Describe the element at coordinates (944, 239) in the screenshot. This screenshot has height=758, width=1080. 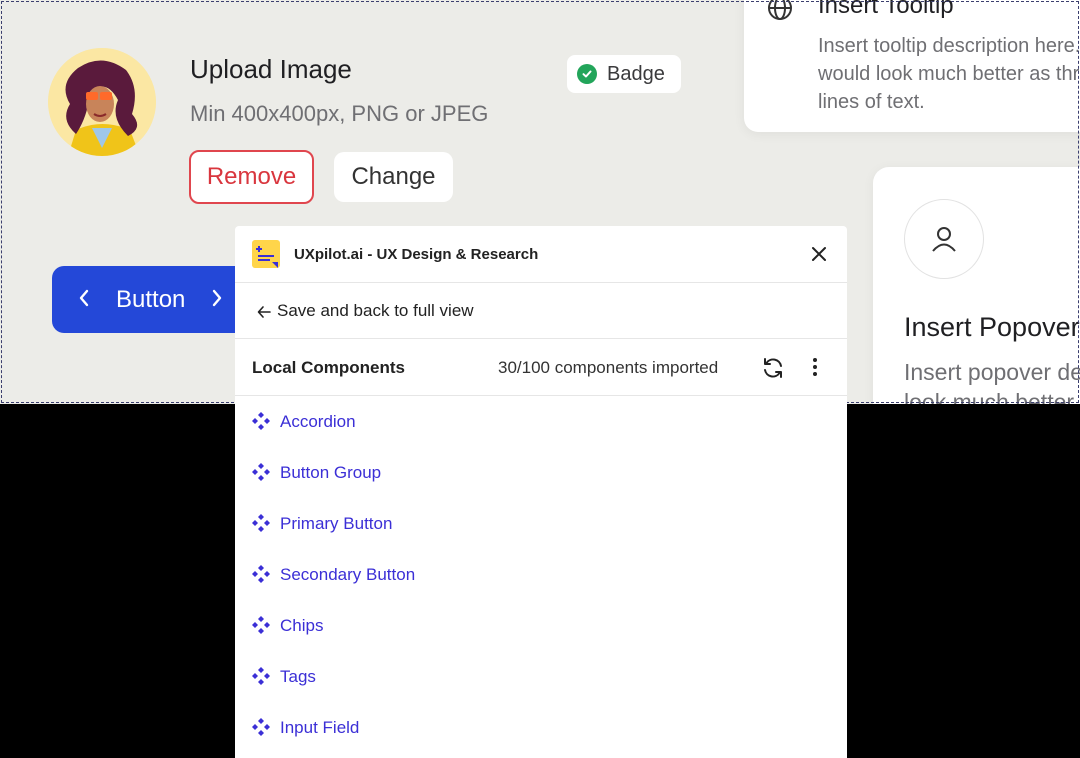
I see `user-icon` at that location.